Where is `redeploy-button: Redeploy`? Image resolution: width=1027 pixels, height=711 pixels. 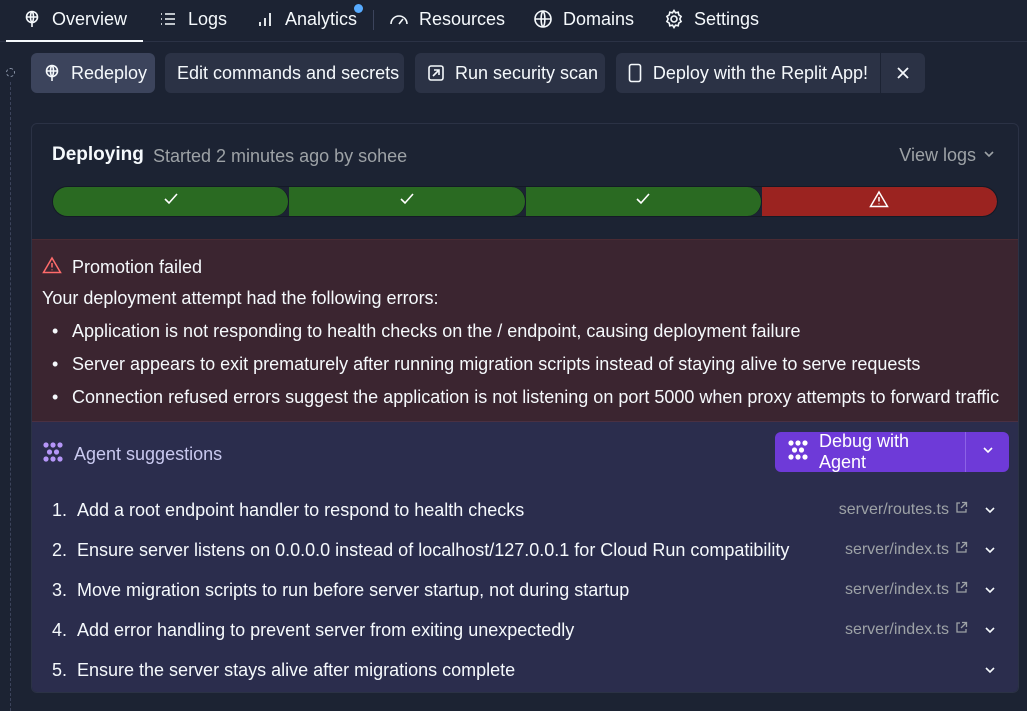
redeploy-button: Redeploy is located at coordinates (93, 73).